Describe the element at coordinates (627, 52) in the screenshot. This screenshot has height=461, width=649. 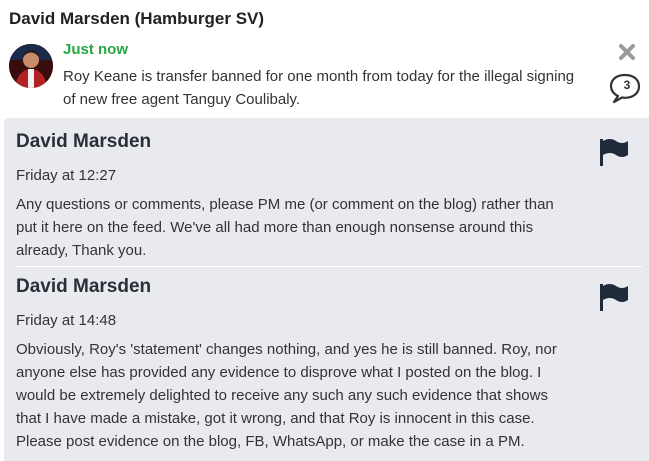
I see `close-icon` at that location.